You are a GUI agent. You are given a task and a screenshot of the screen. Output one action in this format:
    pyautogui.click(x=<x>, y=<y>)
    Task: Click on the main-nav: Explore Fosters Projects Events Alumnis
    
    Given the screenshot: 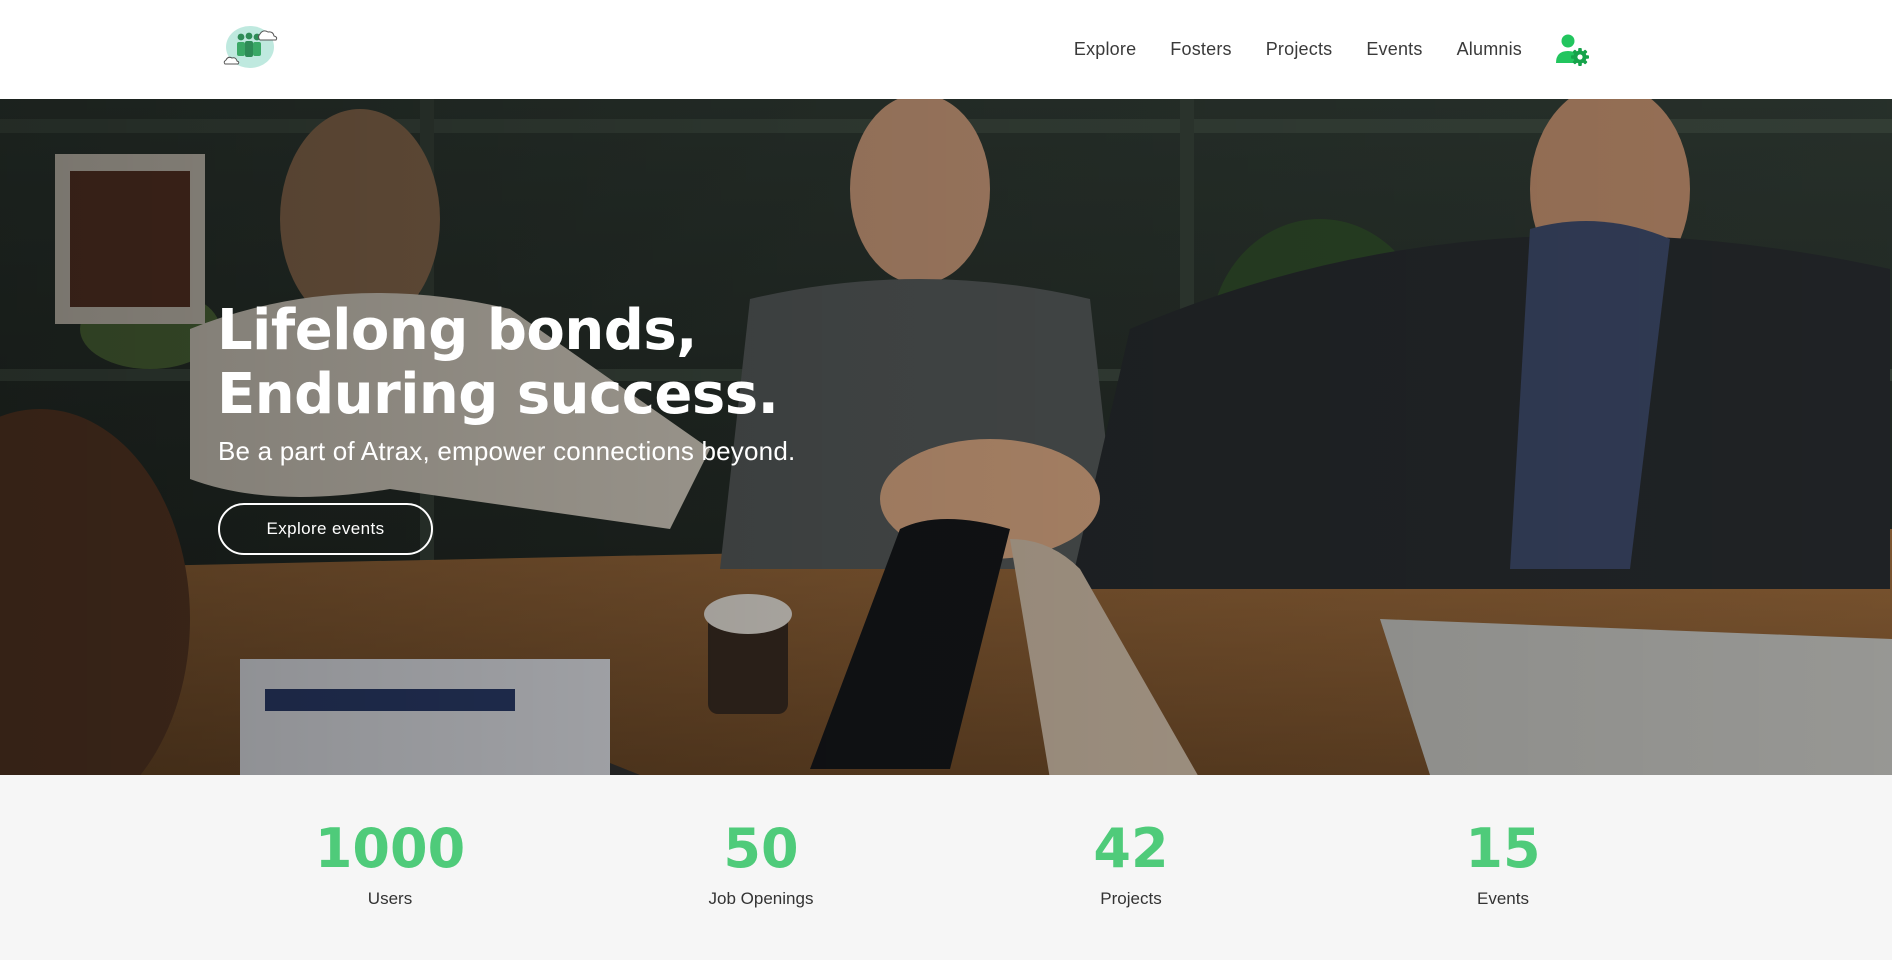 What is the action you would take?
    pyautogui.click(x=1333, y=49)
    